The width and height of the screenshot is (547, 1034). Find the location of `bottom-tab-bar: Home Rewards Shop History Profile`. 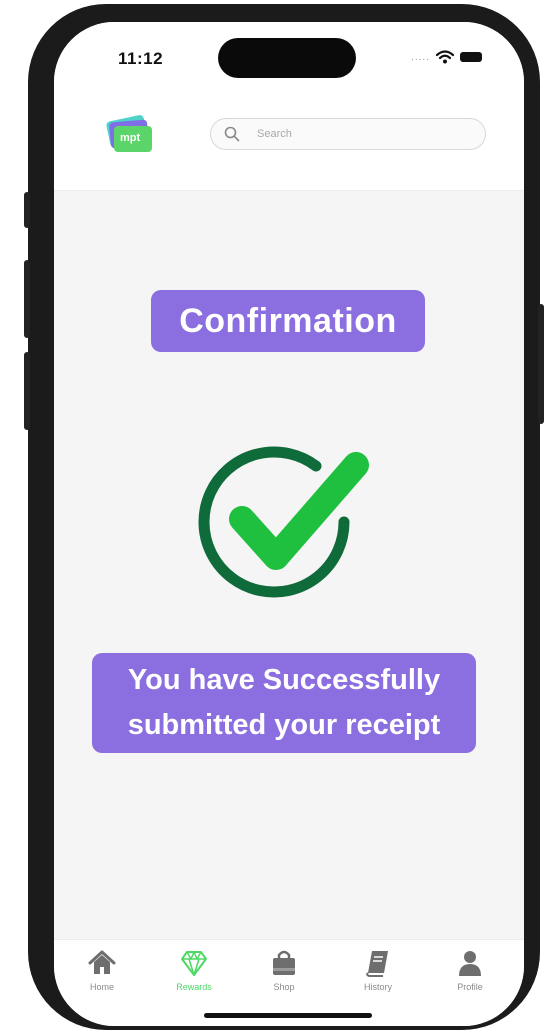

bottom-tab-bar: Home Rewards Shop History Profile is located at coordinates (289, 982).